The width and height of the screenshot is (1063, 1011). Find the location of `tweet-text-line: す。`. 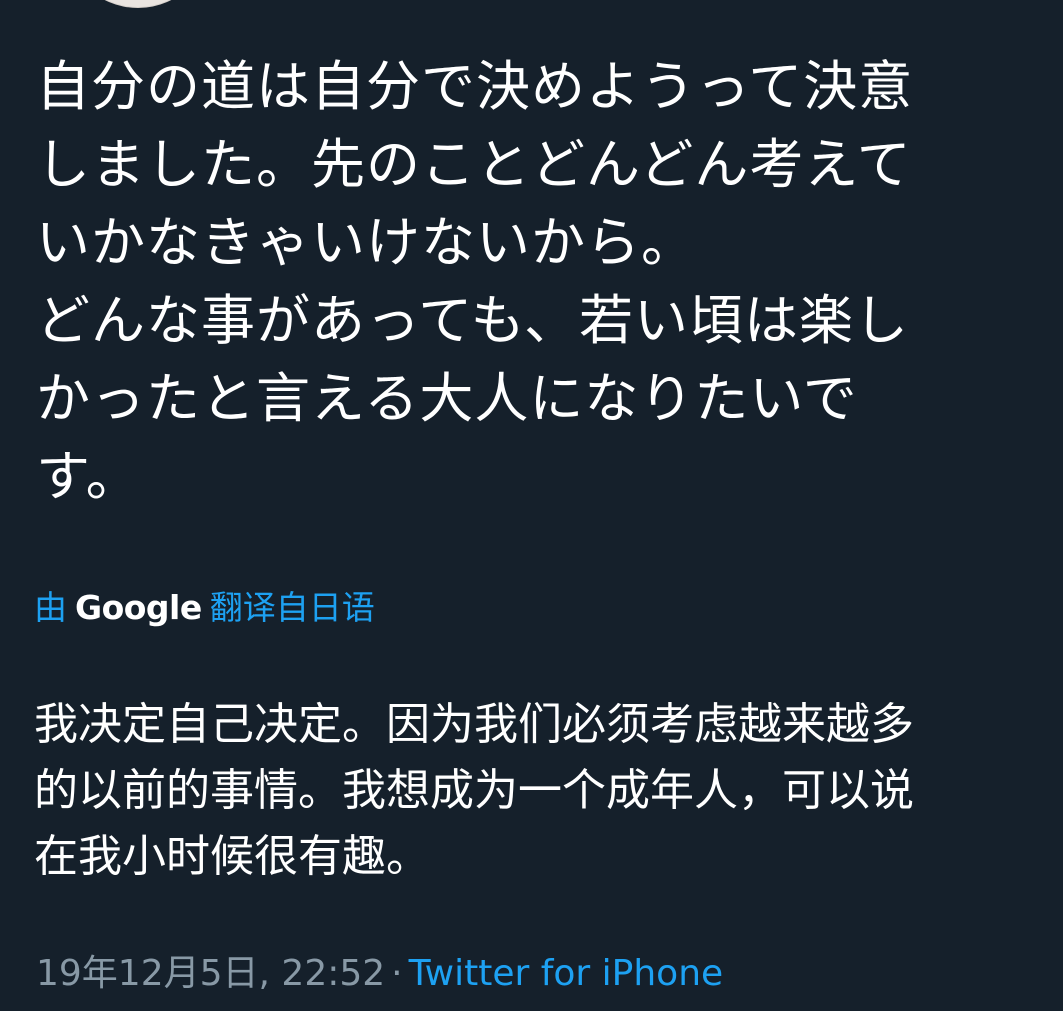

tweet-text-line: す。 is located at coordinates (88, 476).